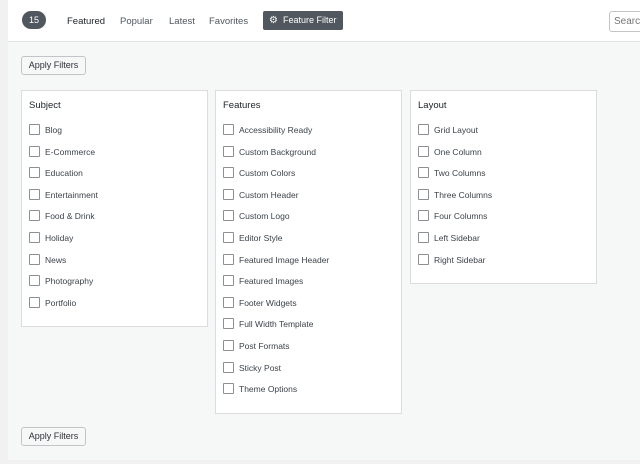  I want to click on filter-option-label: Grid Layout, so click(456, 130).